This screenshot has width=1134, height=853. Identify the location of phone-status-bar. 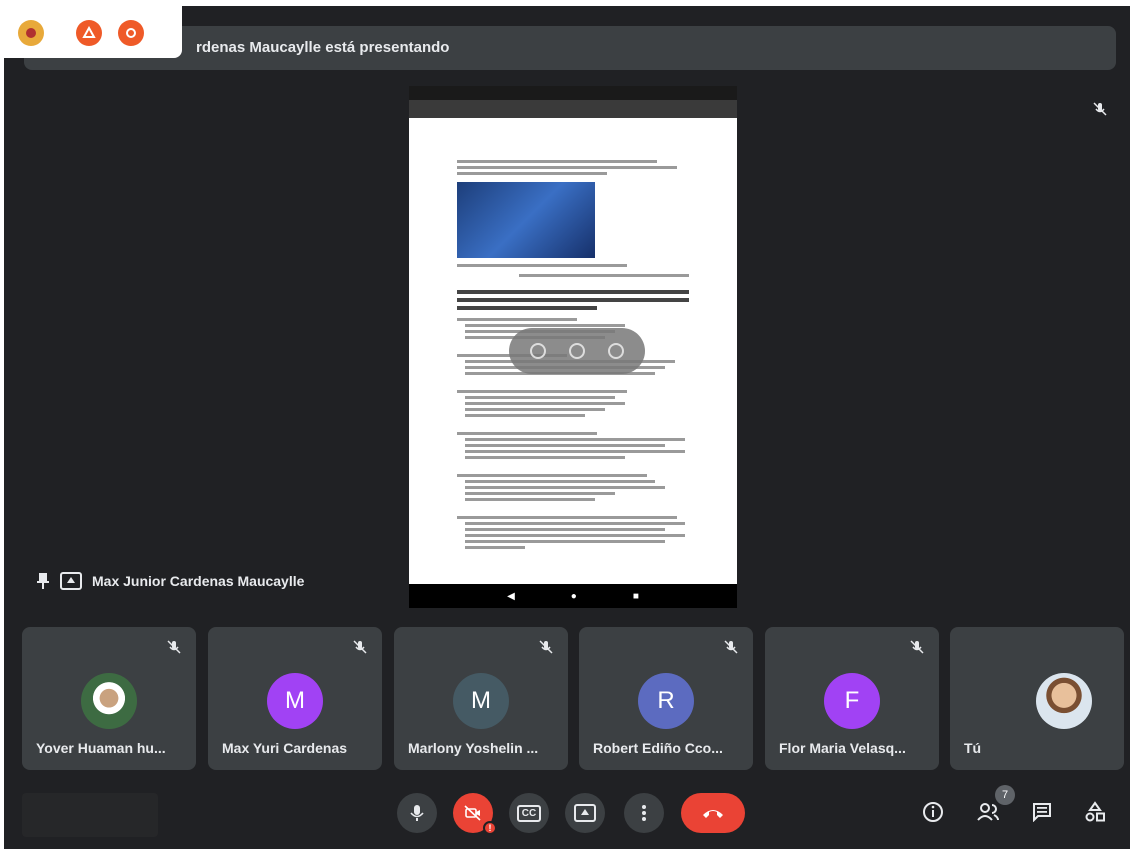
(573, 93).